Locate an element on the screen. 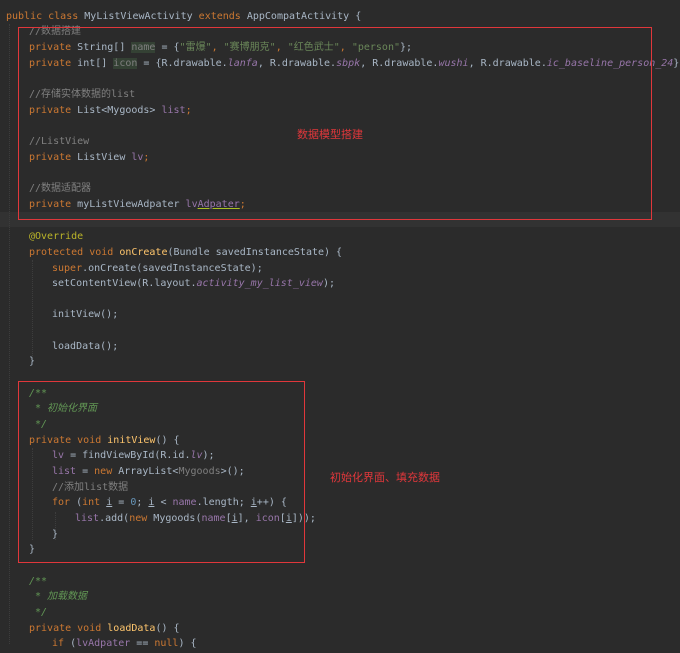 The height and width of the screenshot is (653, 680). init-view-highlight-box is located at coordinates (161, 472).